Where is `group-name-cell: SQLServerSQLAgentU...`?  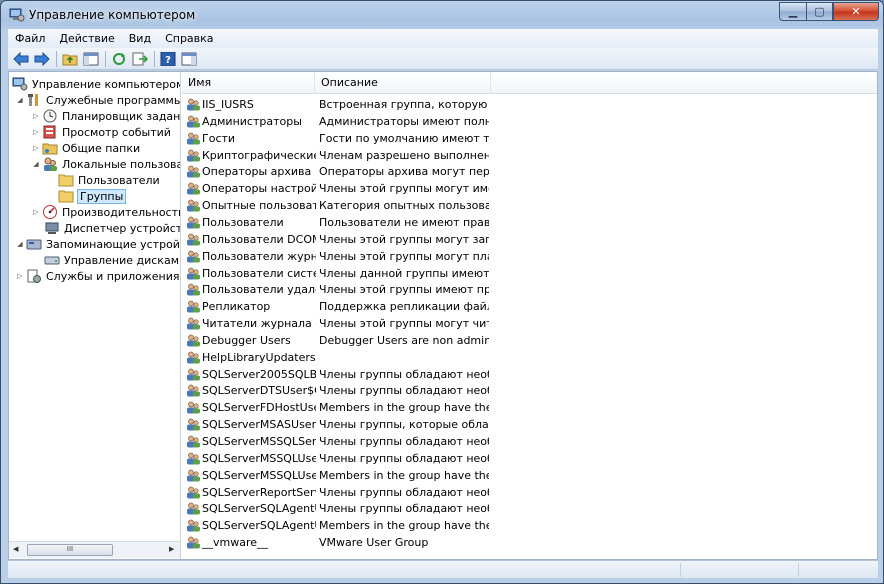 group-name-cell: SQLServerSQLAgentU... is located at coordinates (251, 525).